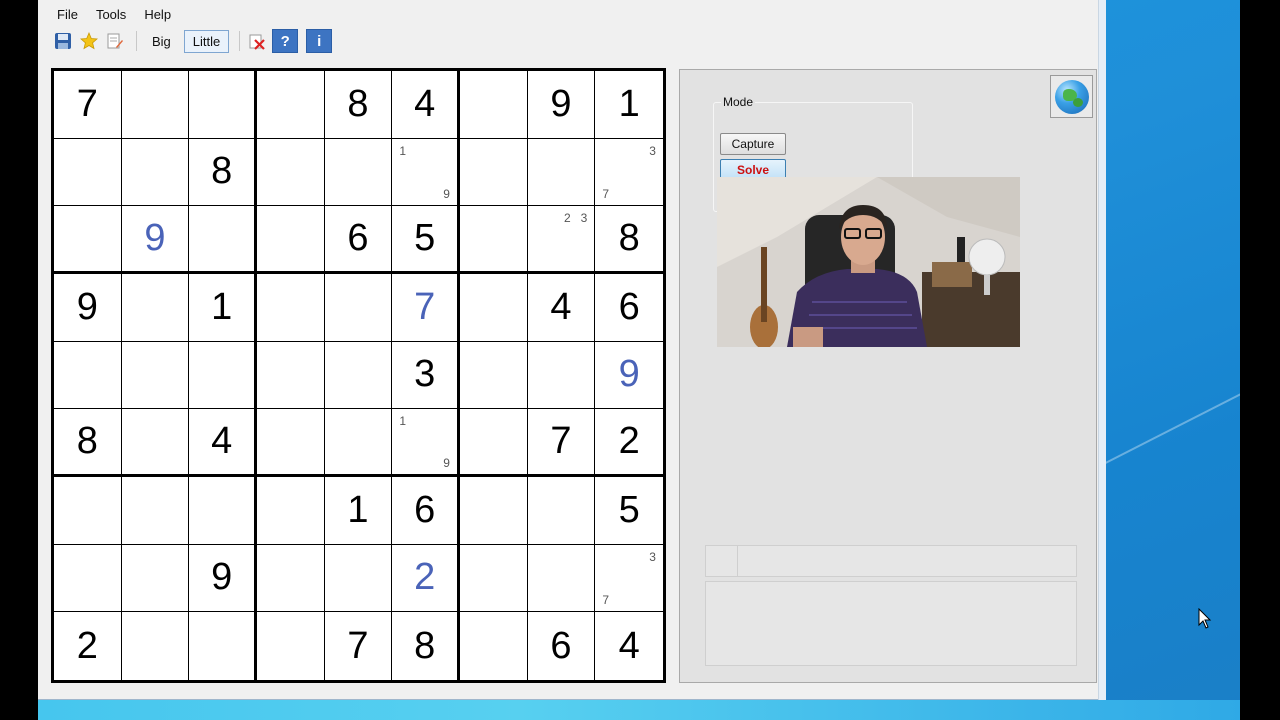 This screenshot has height=720, width=1280. I want to click on cell-digit: 7, so click(425, 306).